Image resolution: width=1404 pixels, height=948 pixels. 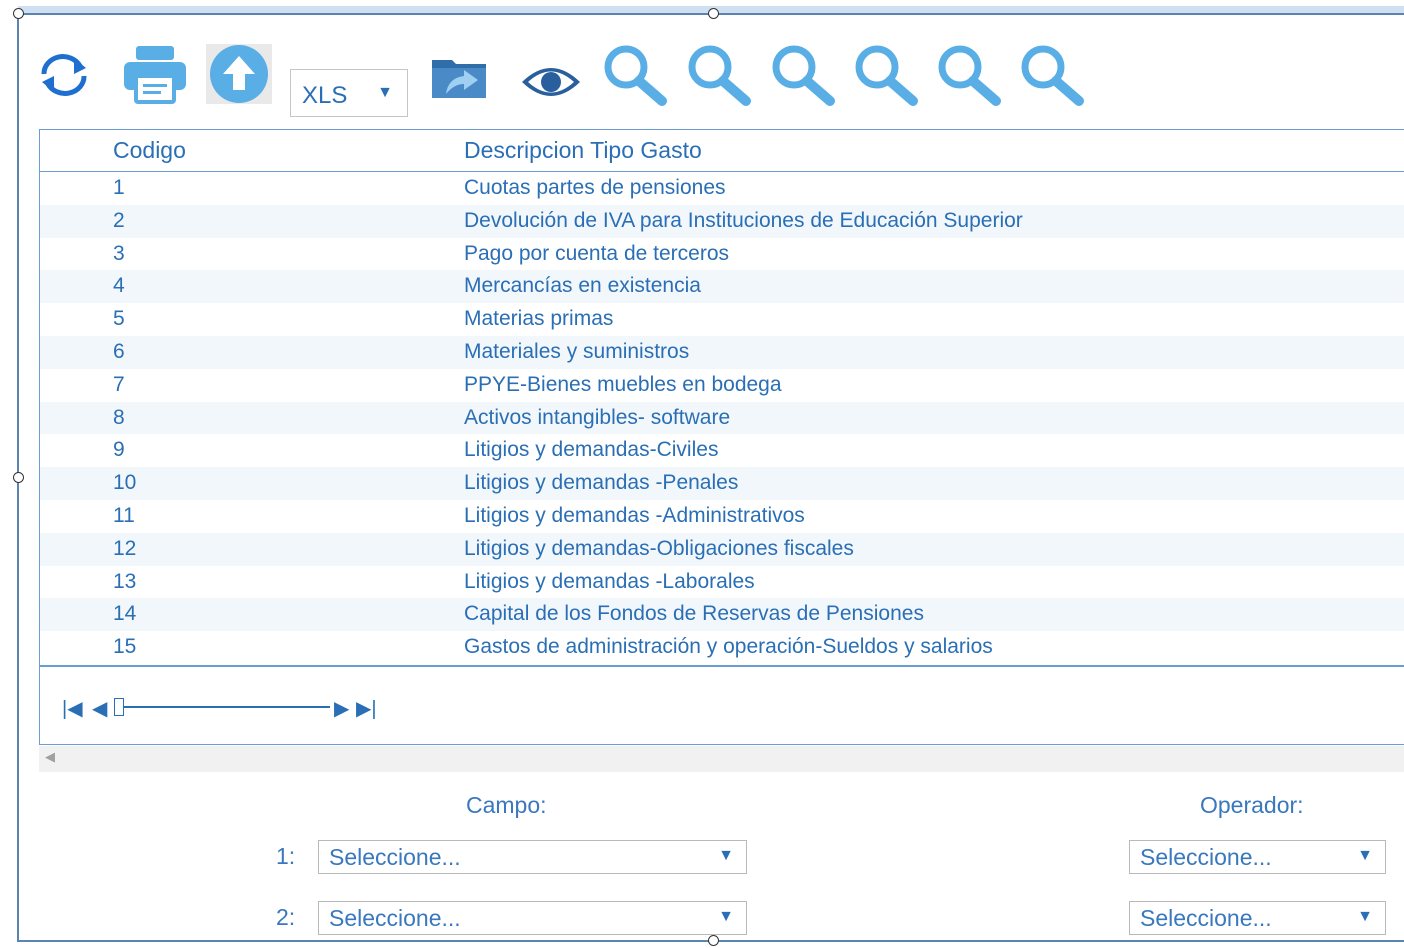 I want to click on table-row: 9 Litigios y demandas-Civiles, so click(x=722, y=450).